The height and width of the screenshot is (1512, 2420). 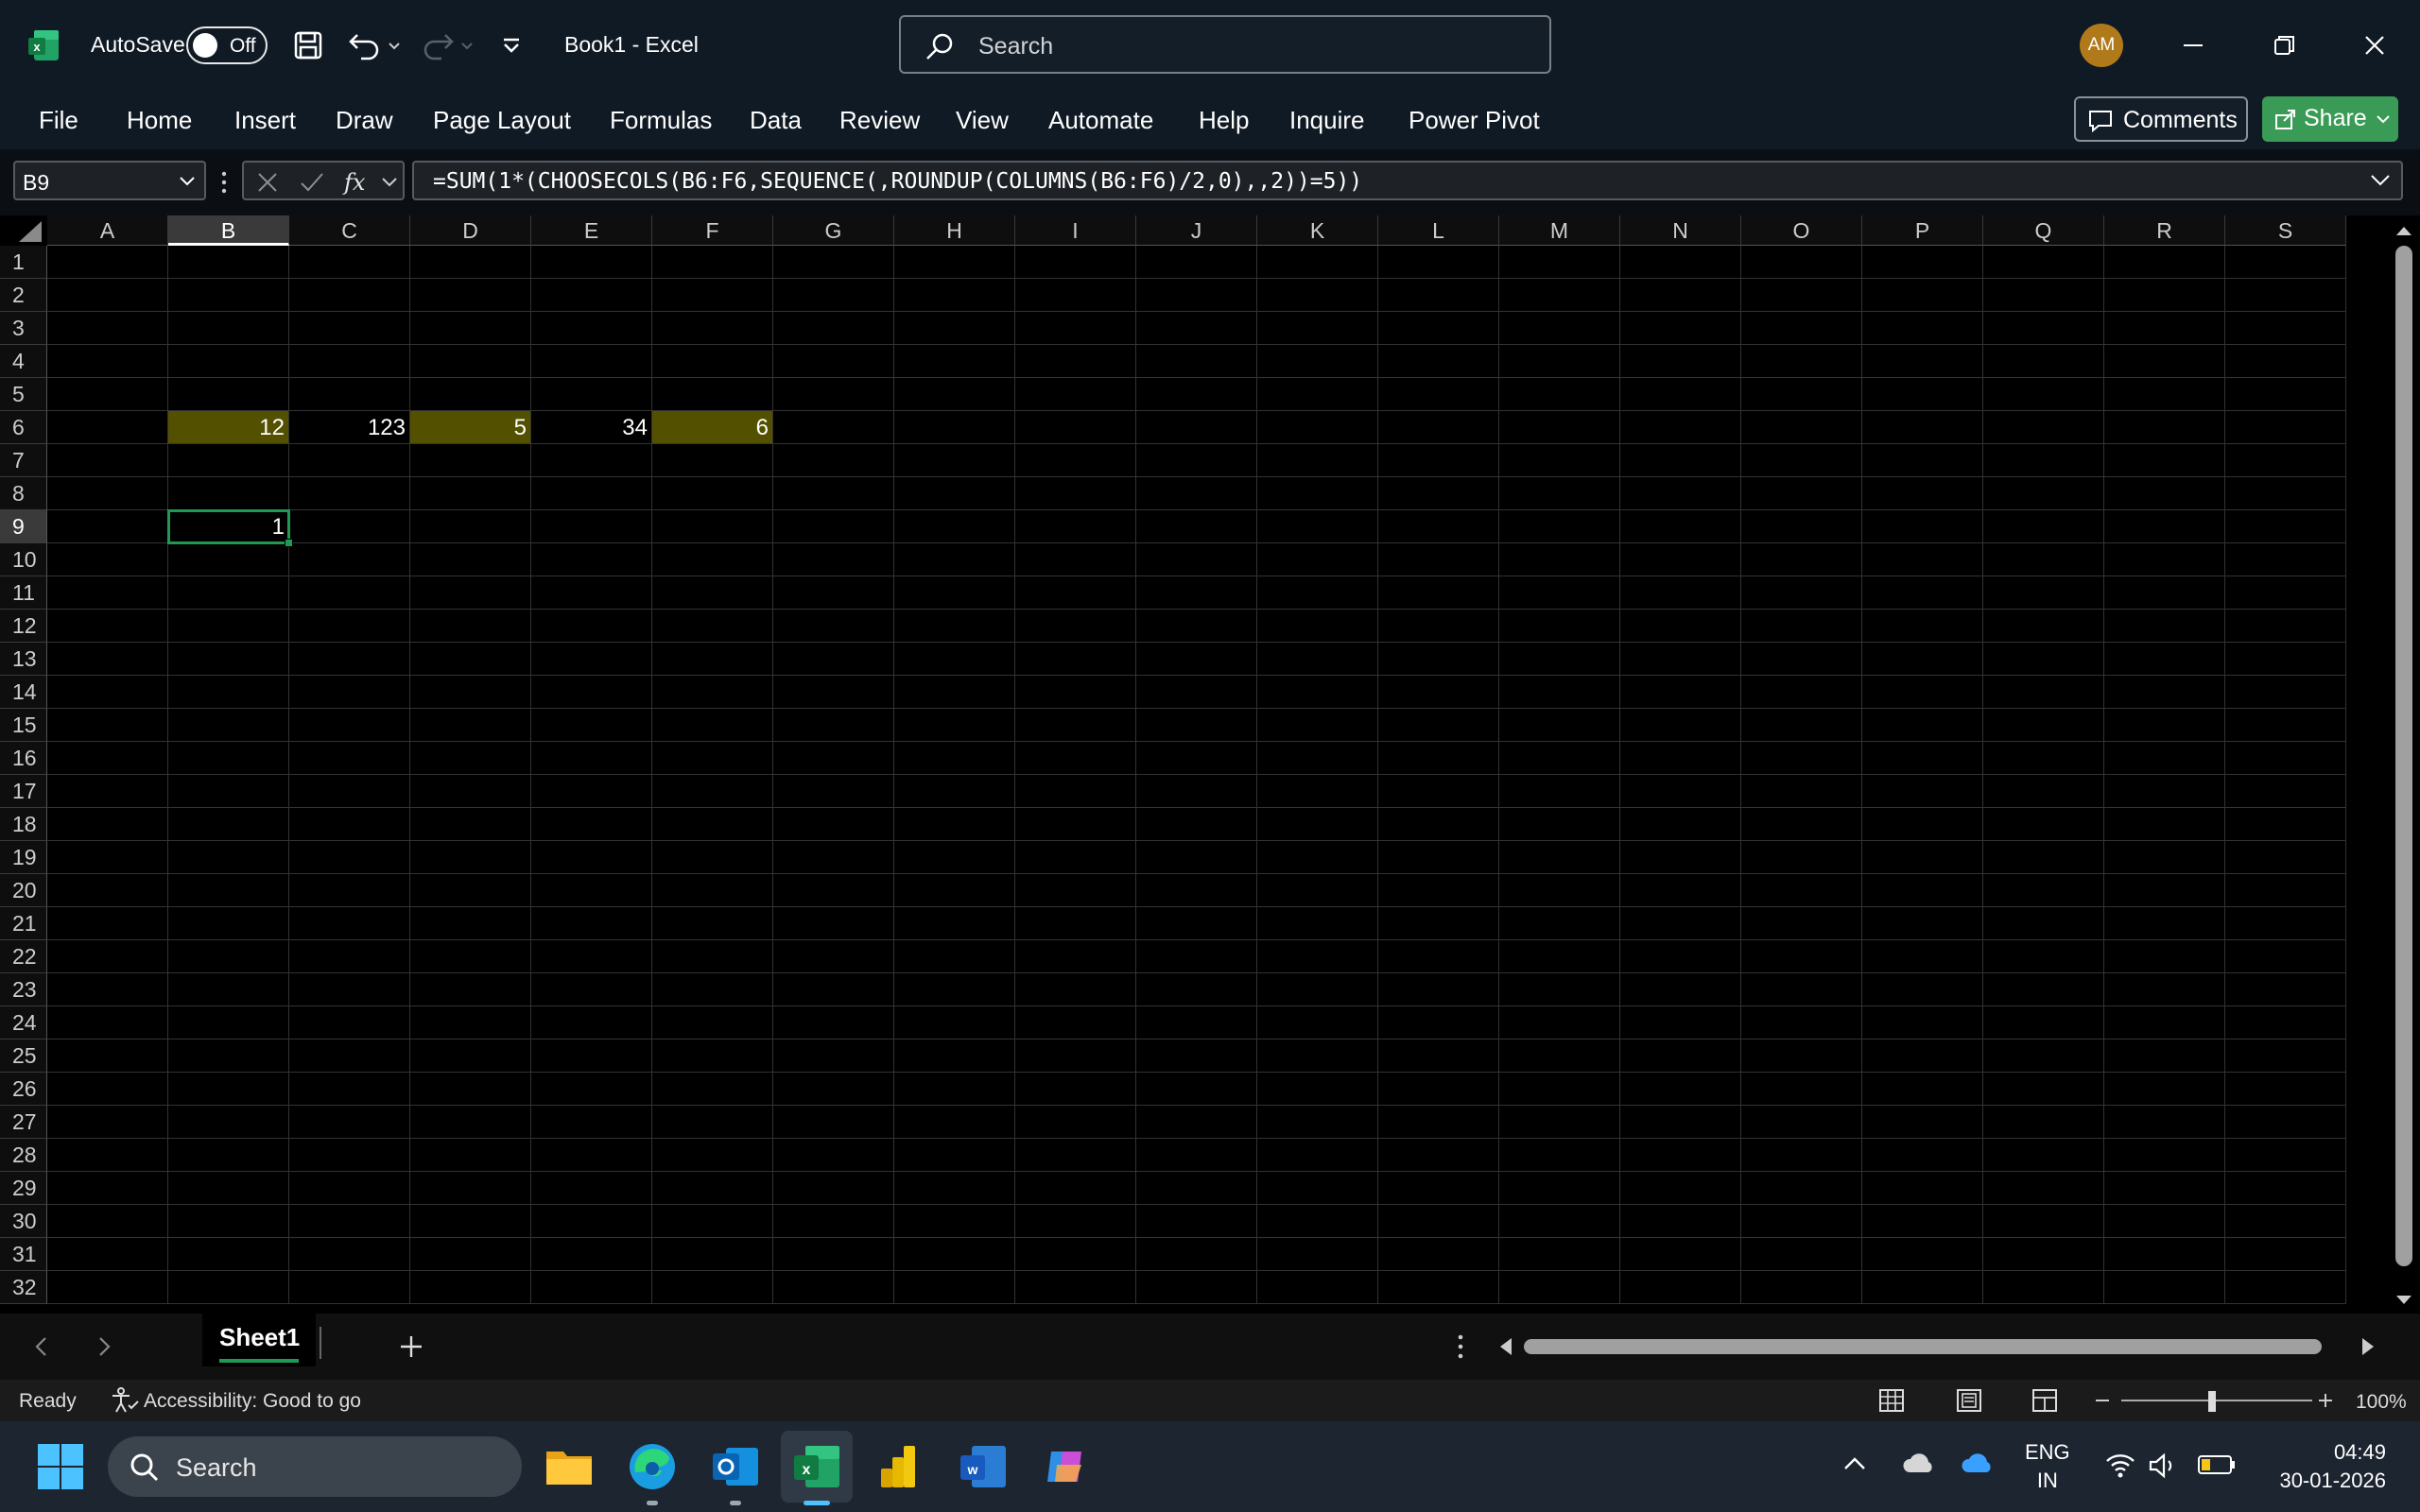 What do you see at coordinates (107, 262) in the screenshot?
I see `cell-a1` at bounding box center [107, 262].